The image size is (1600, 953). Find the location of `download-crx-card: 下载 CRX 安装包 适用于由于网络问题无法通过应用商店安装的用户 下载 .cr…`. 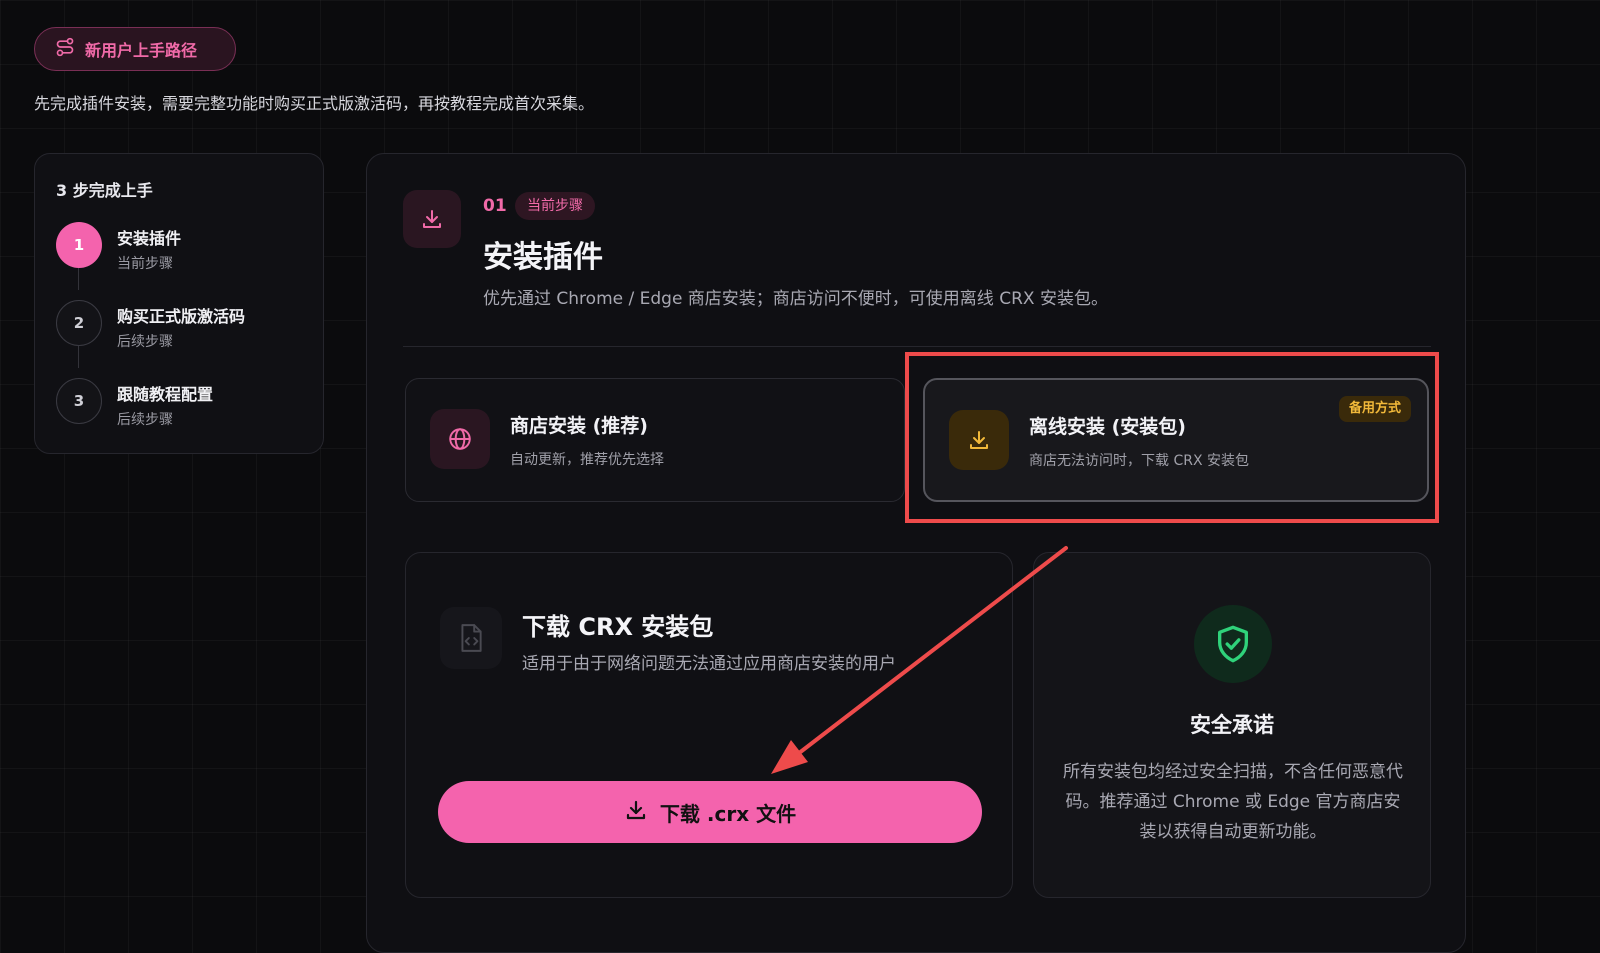

download-crx-card: 下载 CRX 安装包 适用于由于网络问题无法通过应用商店安装的用户 下载 .cr… is located at coordinates (709, 725).